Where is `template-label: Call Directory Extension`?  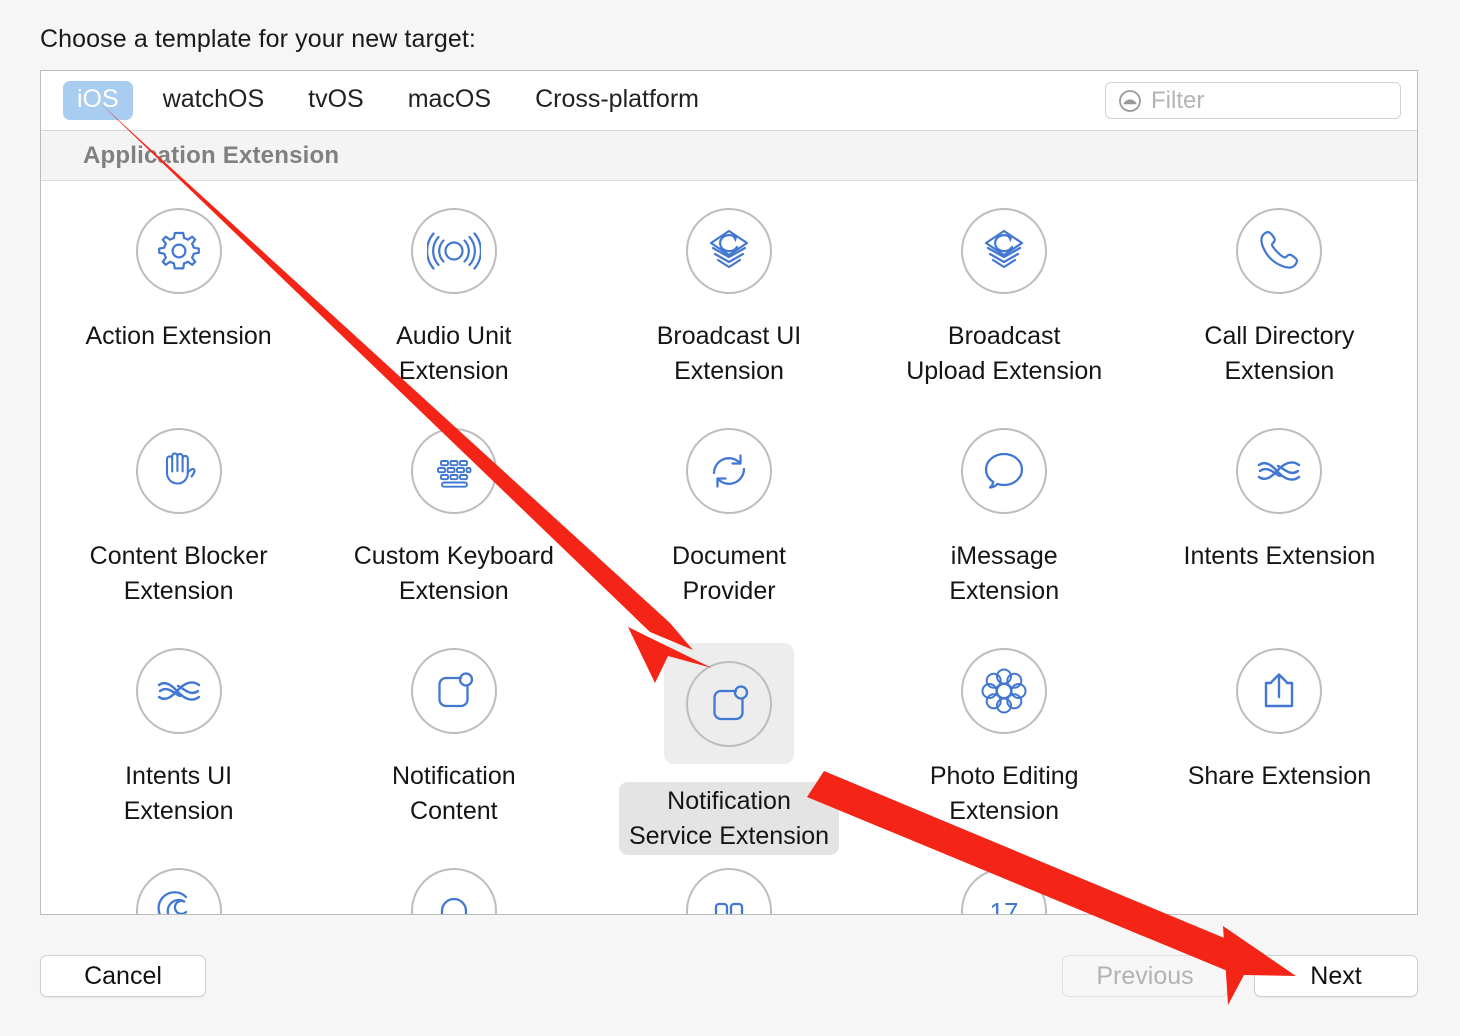
template-label: Call Directory Extension is located at coordinates (1279, 353).